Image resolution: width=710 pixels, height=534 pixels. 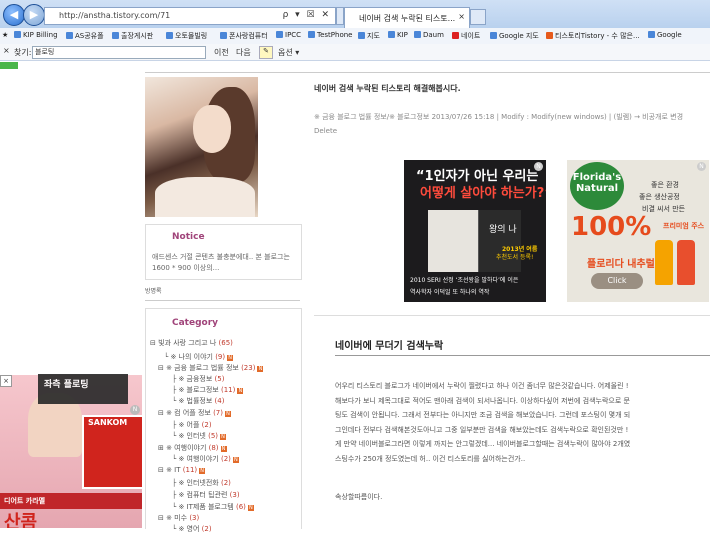 What do you see at coordinates (23, 52) in the screenshot?
I see `find-label: 찾기:` at bounding box center [23, 52].